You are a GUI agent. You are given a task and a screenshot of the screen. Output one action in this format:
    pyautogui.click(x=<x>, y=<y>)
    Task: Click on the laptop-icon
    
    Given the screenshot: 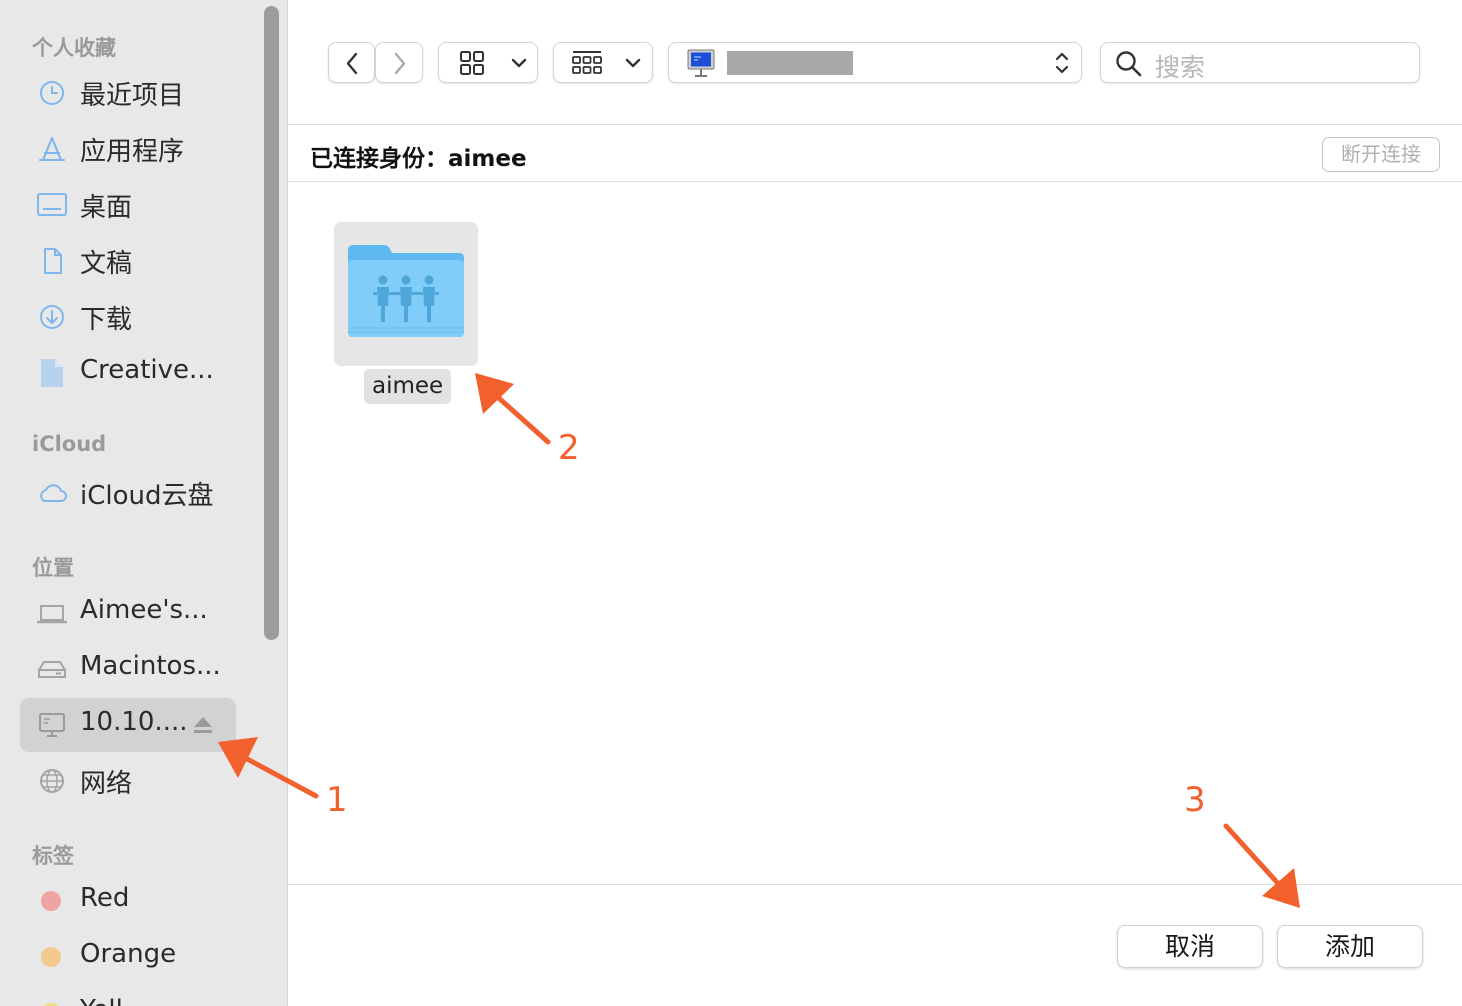 What is the action you would take?
    pyautogui.click(x=52, y=613)
    